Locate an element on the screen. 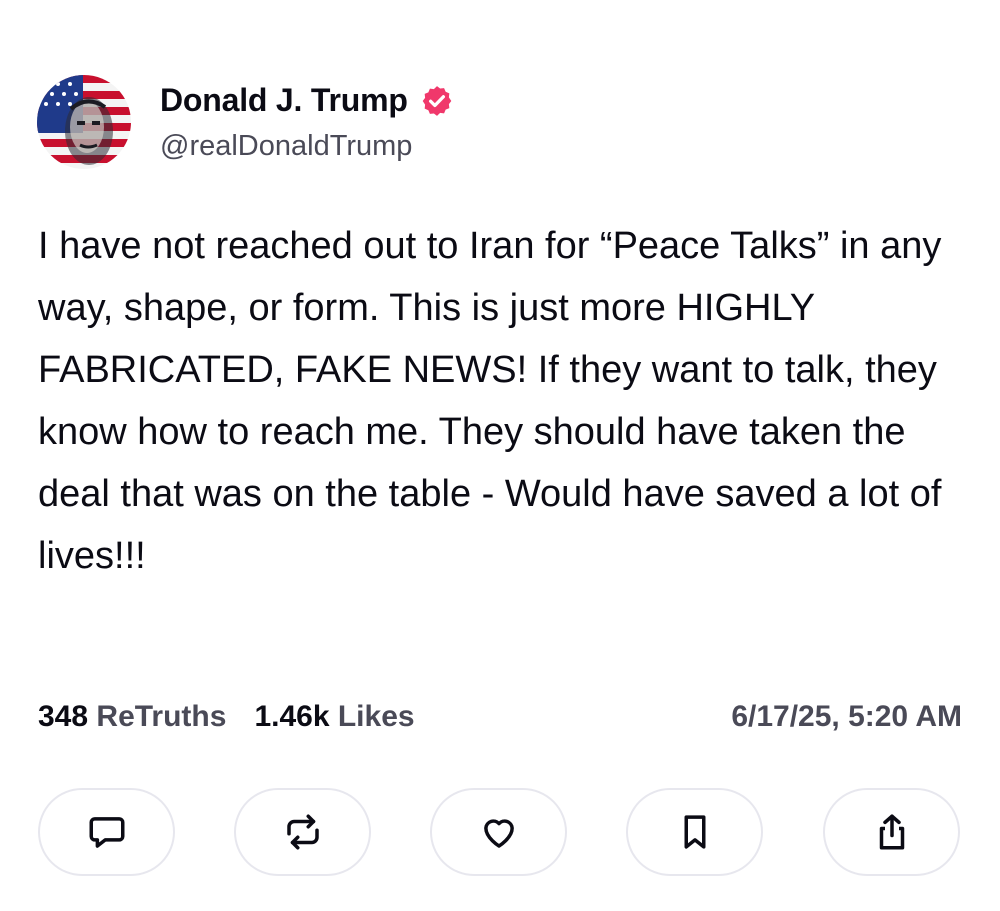  reply-button is located at coordinates (106, 832).